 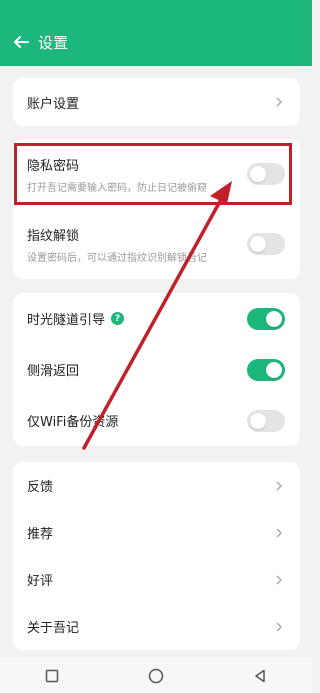 I want to click on rate-item: 好评, so click(x=156, y=579).